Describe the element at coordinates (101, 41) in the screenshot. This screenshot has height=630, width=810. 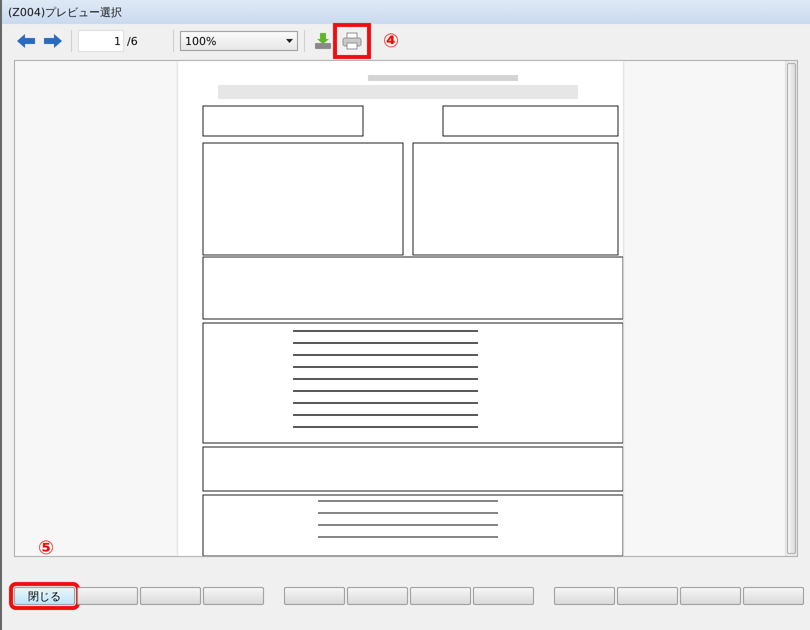
I see `page-field: 1` at that location.